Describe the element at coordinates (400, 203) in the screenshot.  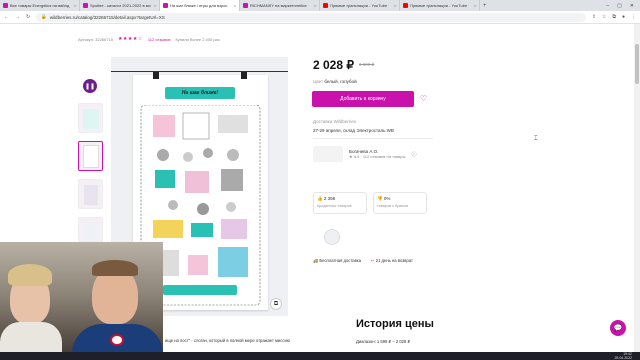
I see `defect-stat: 👎 0% товаров с браком` at that location.